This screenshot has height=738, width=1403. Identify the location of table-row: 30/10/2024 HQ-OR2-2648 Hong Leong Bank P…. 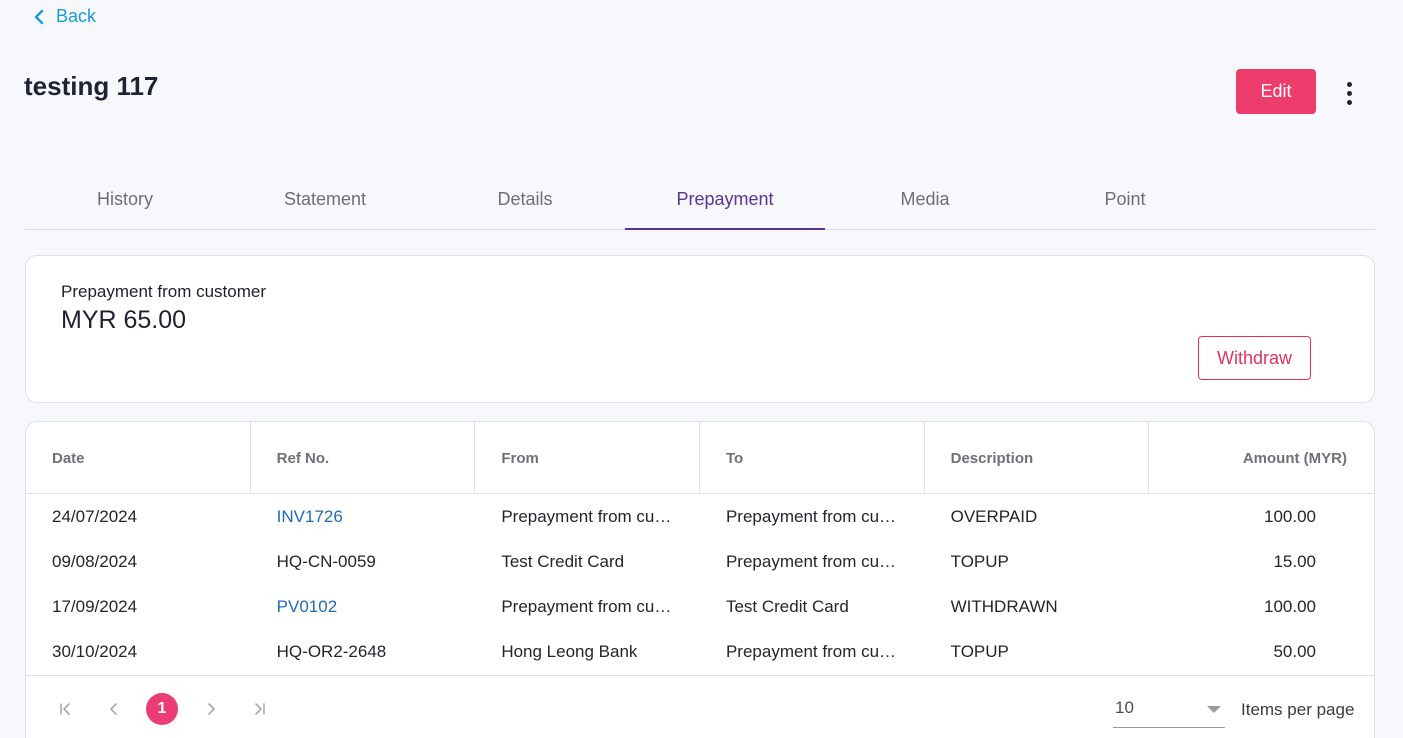
(700, 651).